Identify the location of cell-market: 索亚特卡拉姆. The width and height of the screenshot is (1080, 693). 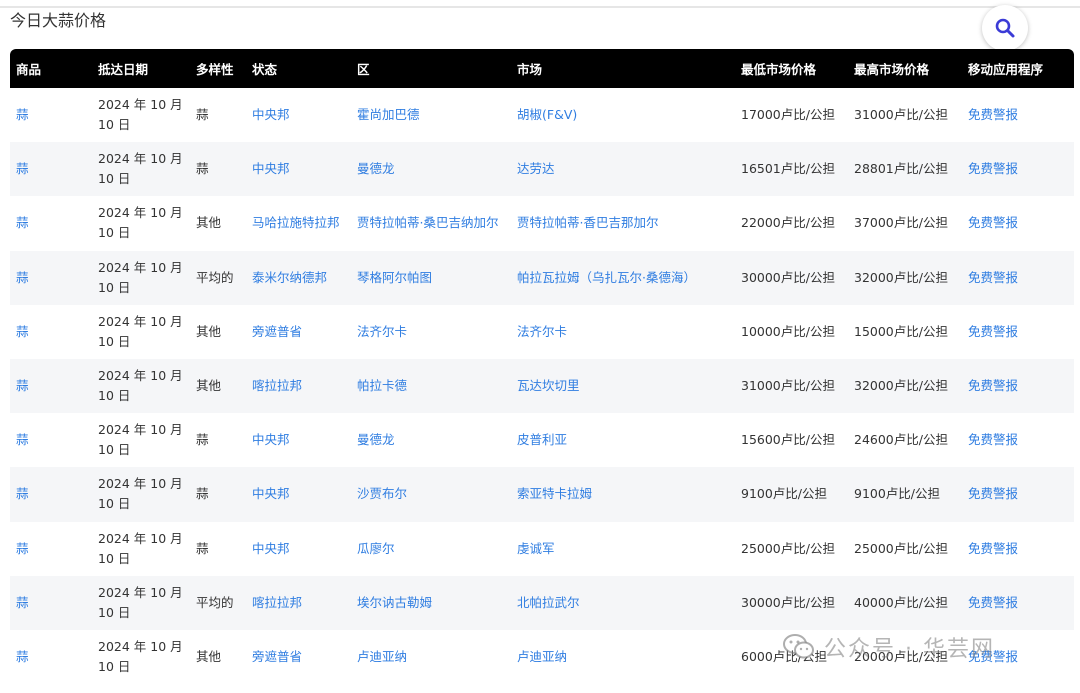
(623, 494).